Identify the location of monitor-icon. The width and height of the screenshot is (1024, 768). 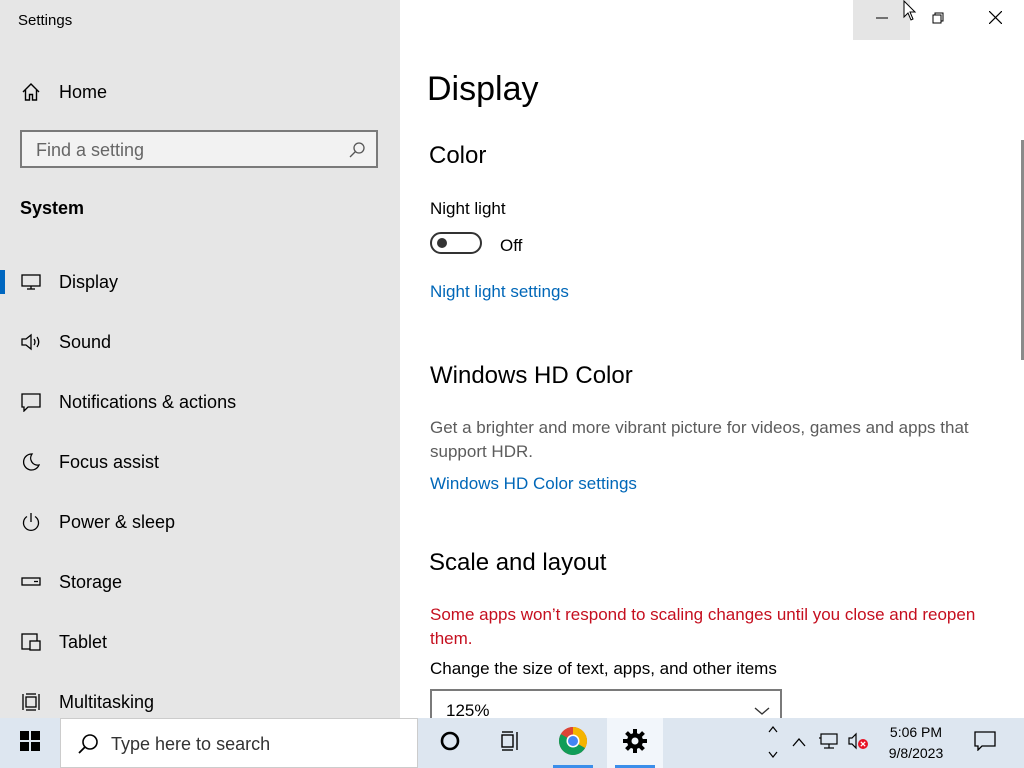
(31, 282).